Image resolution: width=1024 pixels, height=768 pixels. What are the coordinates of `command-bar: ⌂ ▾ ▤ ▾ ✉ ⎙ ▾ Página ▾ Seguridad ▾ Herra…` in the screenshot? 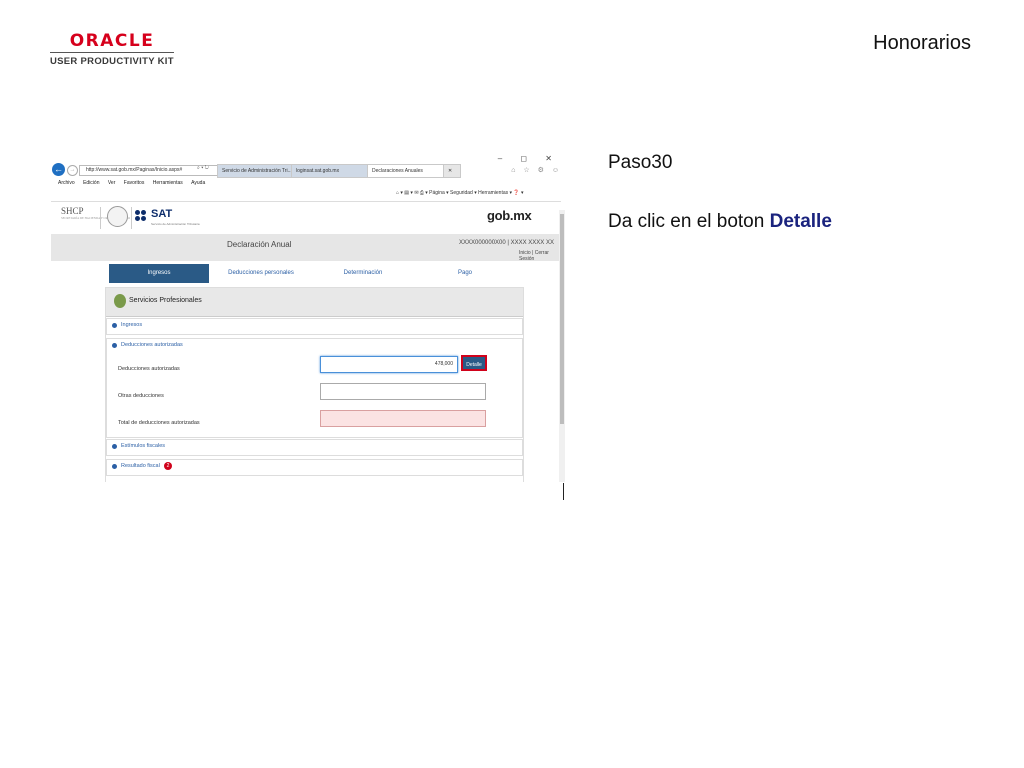 It's located at (460, 193).